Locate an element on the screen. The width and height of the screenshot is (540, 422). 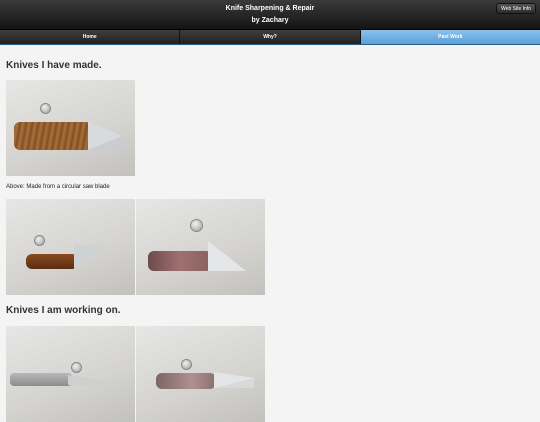
site-subtitle: by Zachary is located at coordinates (270, 20).